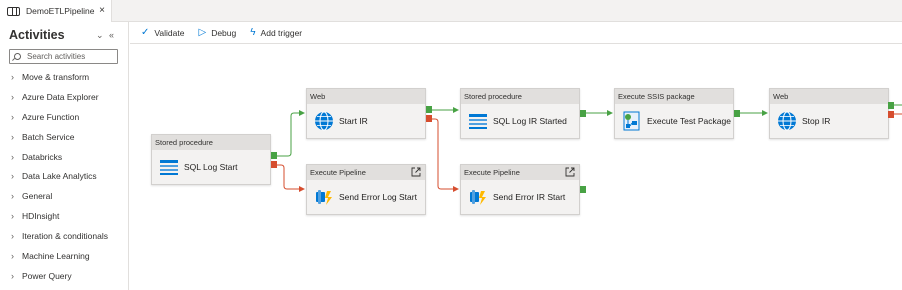 Image resolution: width=902 pixels, height=290 pixels. Describe the element at coordinates (290, 133) in the screenshot. I see `edge-success` at that location.